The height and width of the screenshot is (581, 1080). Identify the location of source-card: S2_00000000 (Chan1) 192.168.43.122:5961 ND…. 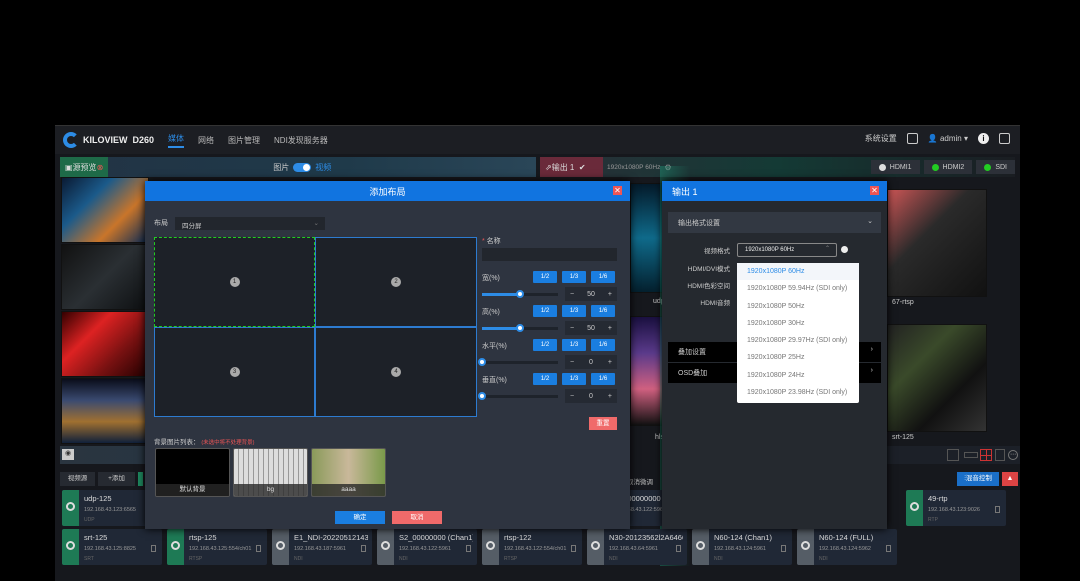
(427, 547).